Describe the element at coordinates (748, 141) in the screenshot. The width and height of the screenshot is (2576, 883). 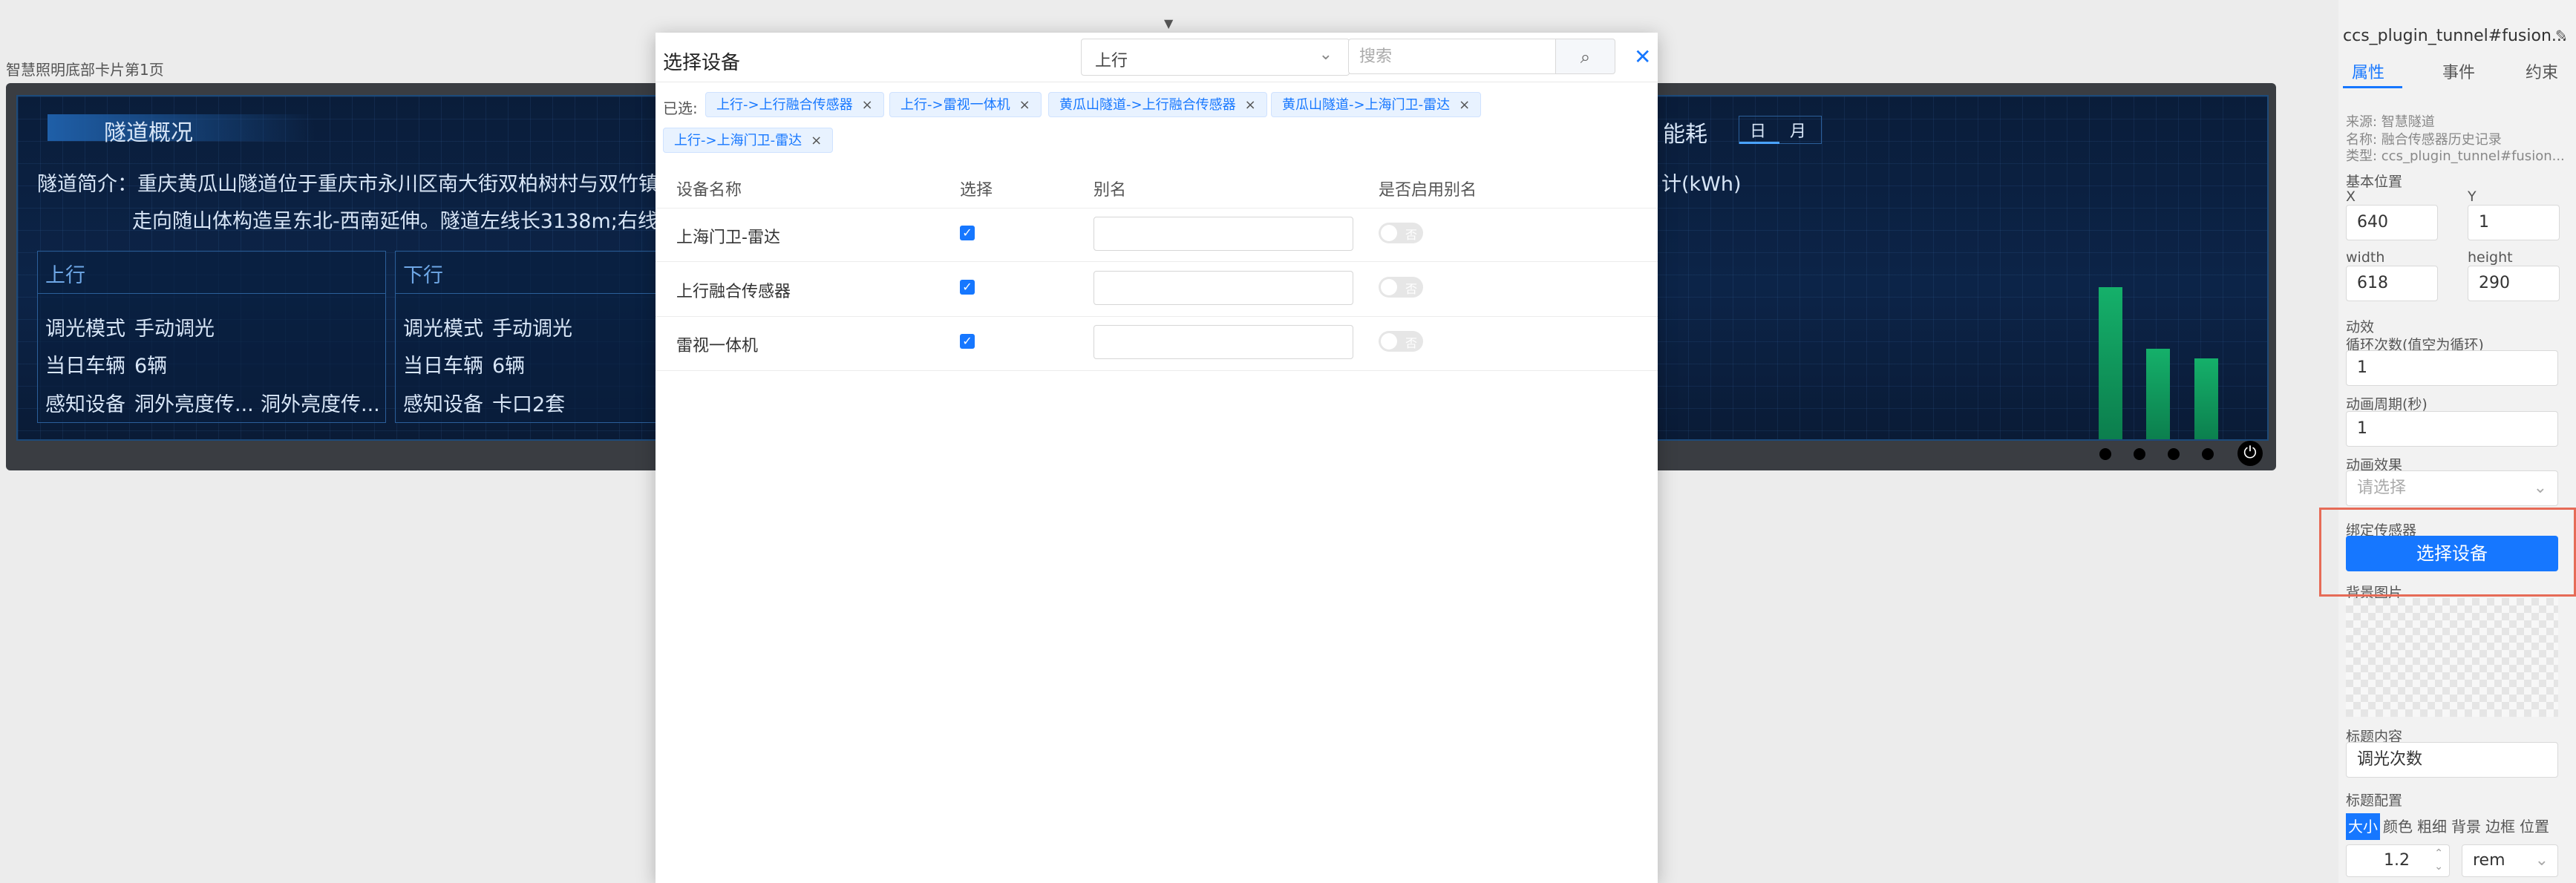
I see `selected-tag: 上行->上海门卫-雷达 ×` at that location.